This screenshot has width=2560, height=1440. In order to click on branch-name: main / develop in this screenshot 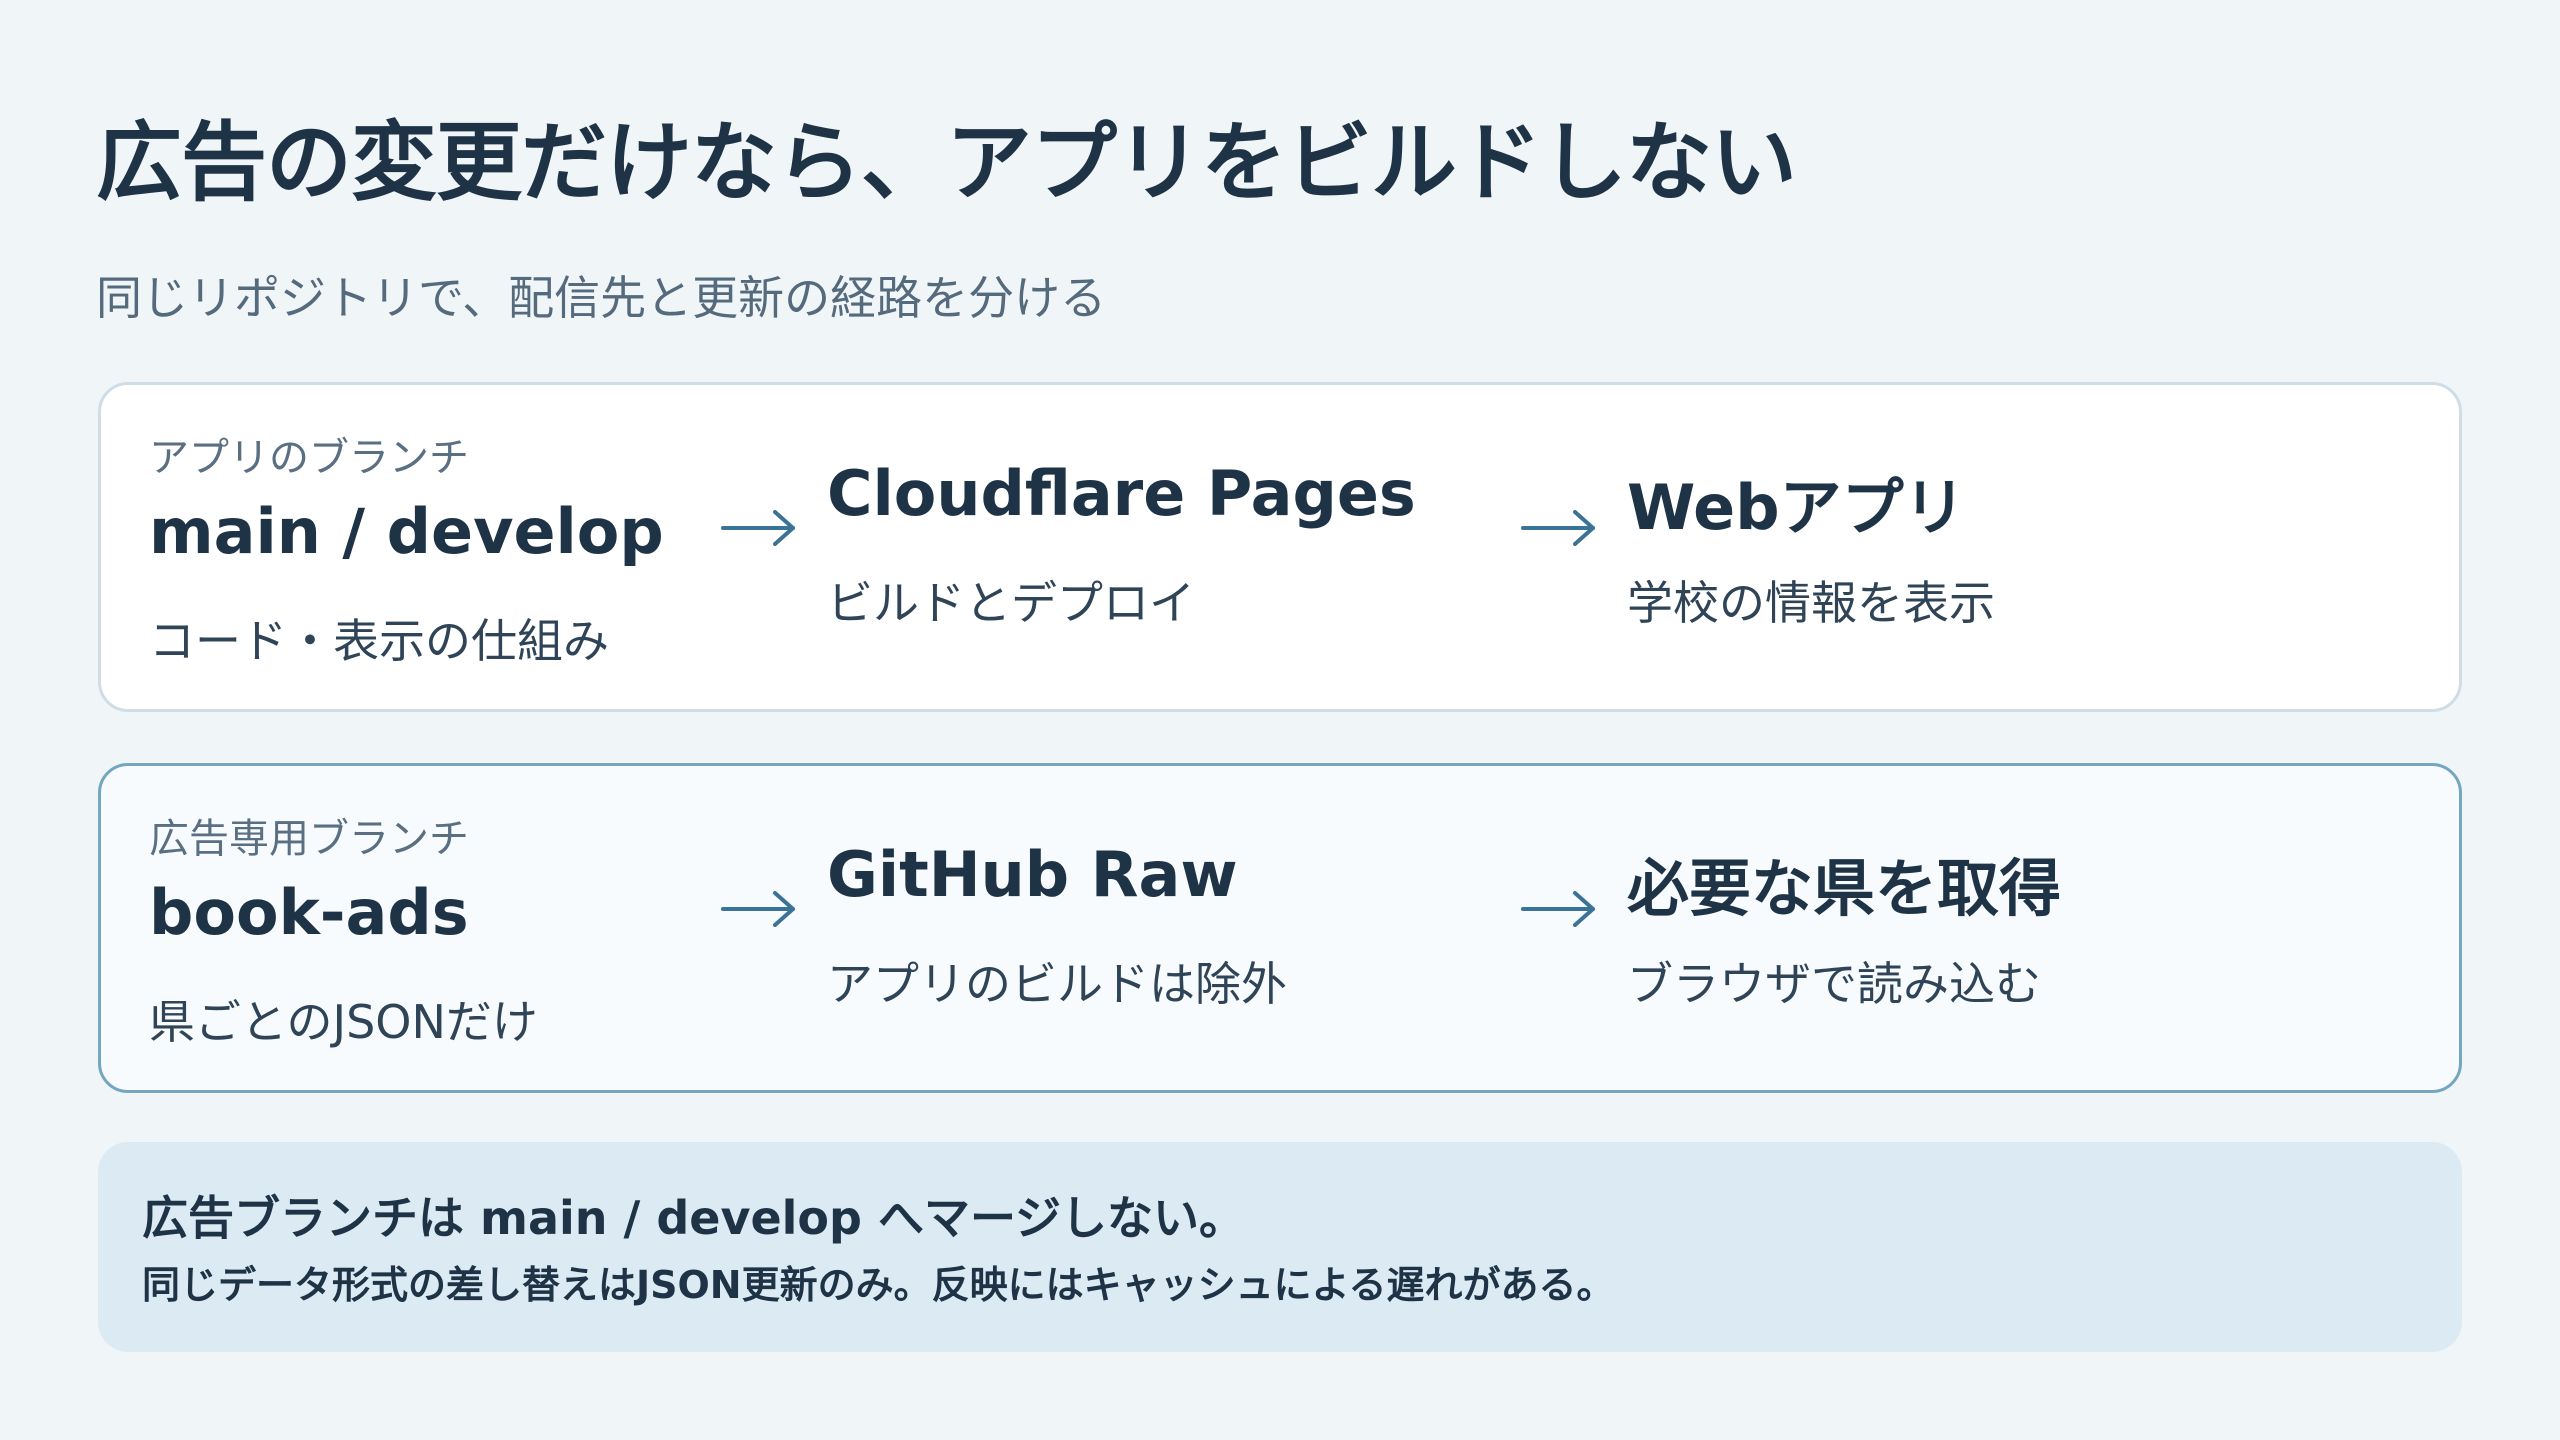, I will do `click(406, 531)`.